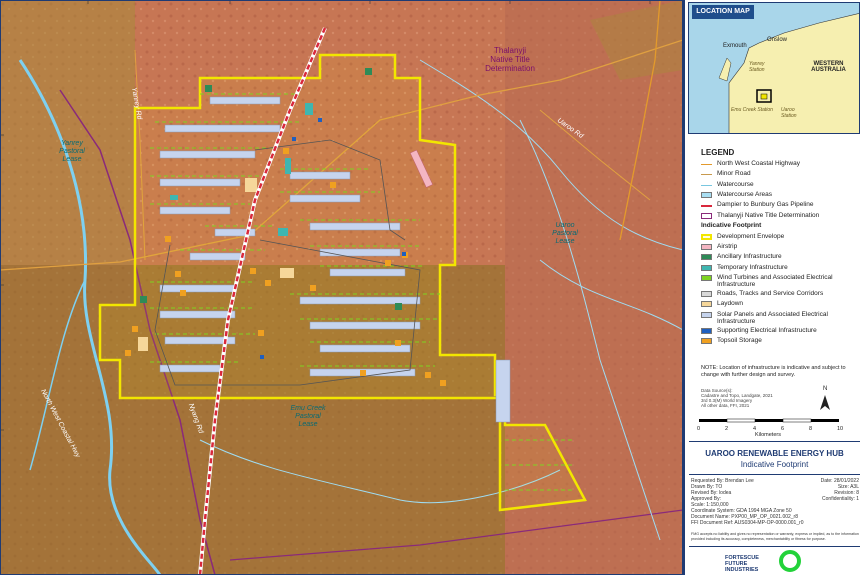  Describe the element at coordinates (777, 40) in the screenshot. I see `place-onslow: Onslow` at that location.